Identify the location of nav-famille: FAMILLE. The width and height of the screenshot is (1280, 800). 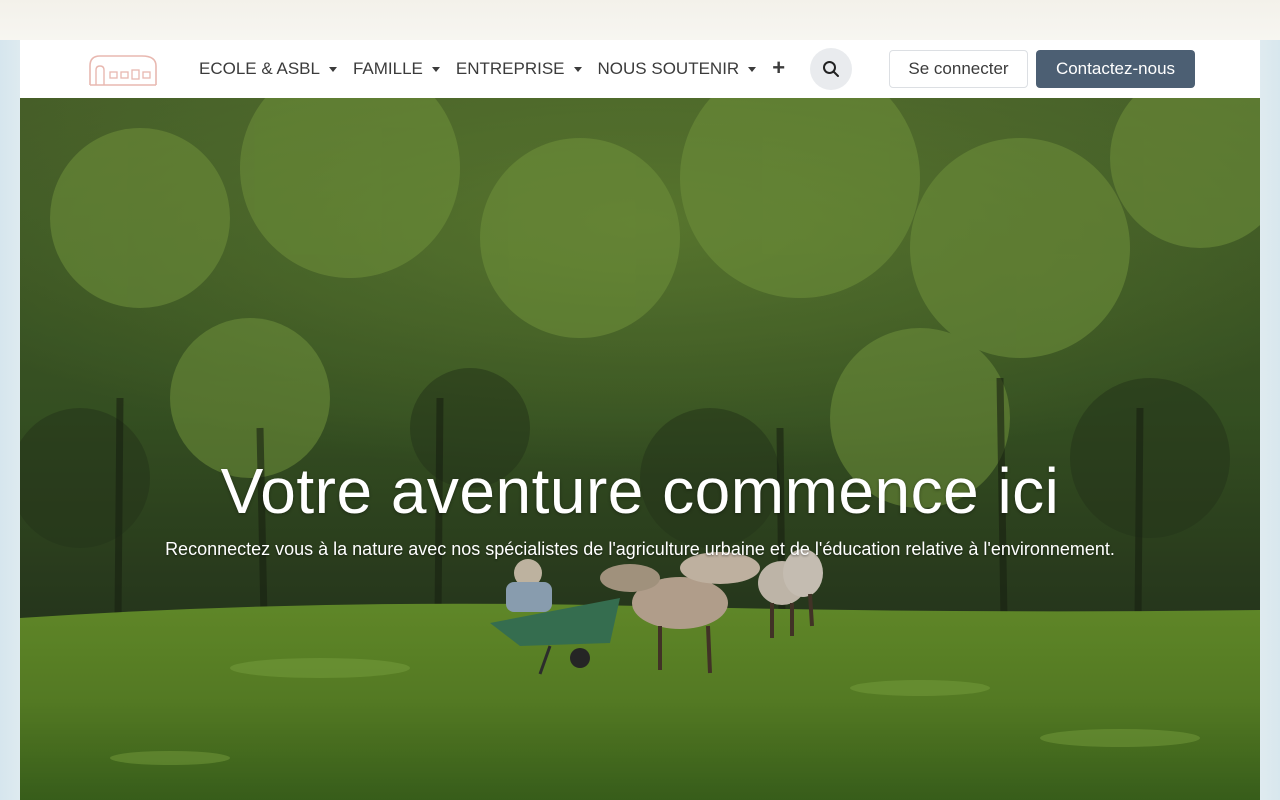
(396, 69).